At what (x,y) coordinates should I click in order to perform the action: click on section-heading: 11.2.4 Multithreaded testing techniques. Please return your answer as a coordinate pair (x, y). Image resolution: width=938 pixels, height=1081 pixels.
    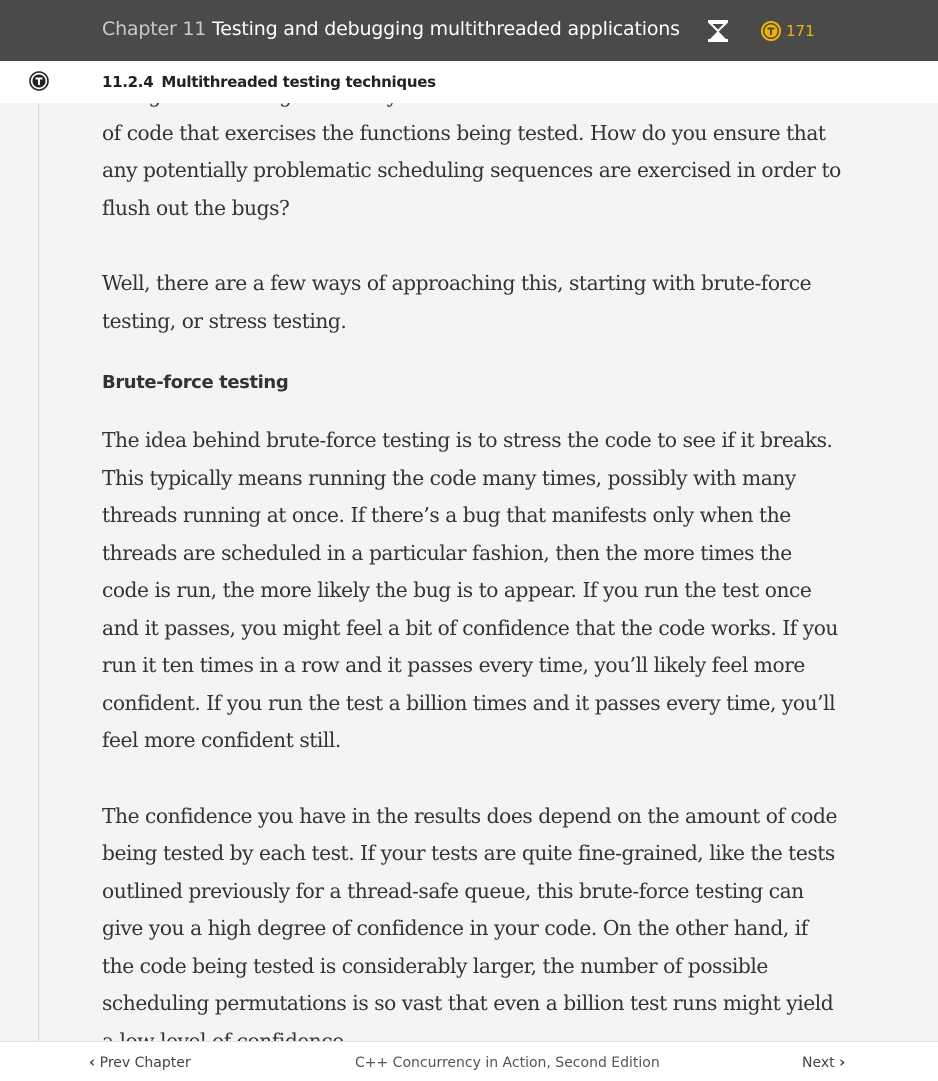
    Looking at the image, I should click on (269, 82).